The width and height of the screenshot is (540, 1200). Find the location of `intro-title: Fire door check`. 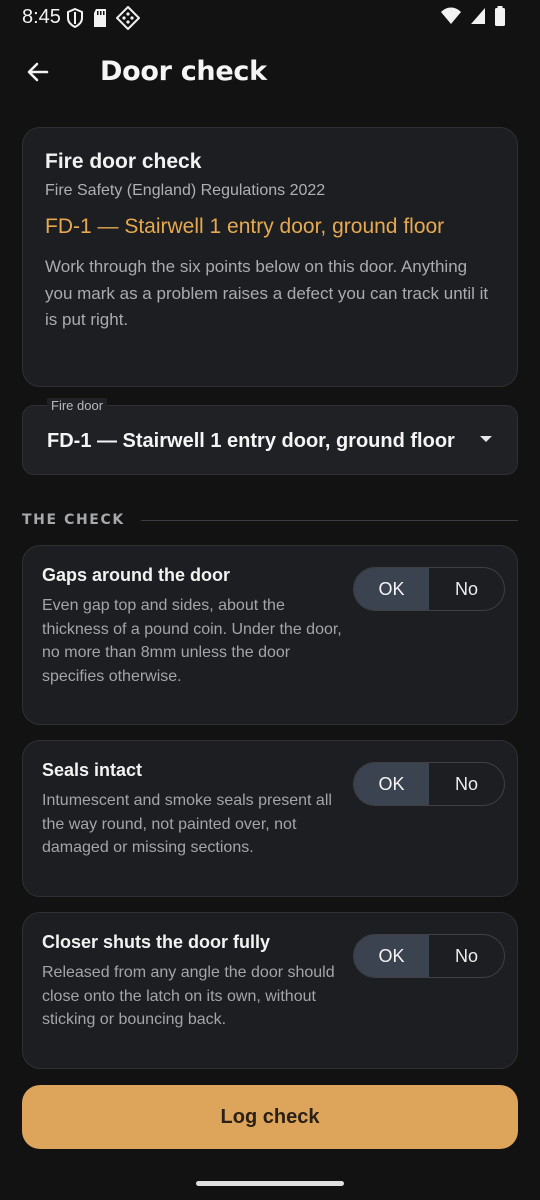

intro-title: Fire door check is located at coordinates (123, 161).